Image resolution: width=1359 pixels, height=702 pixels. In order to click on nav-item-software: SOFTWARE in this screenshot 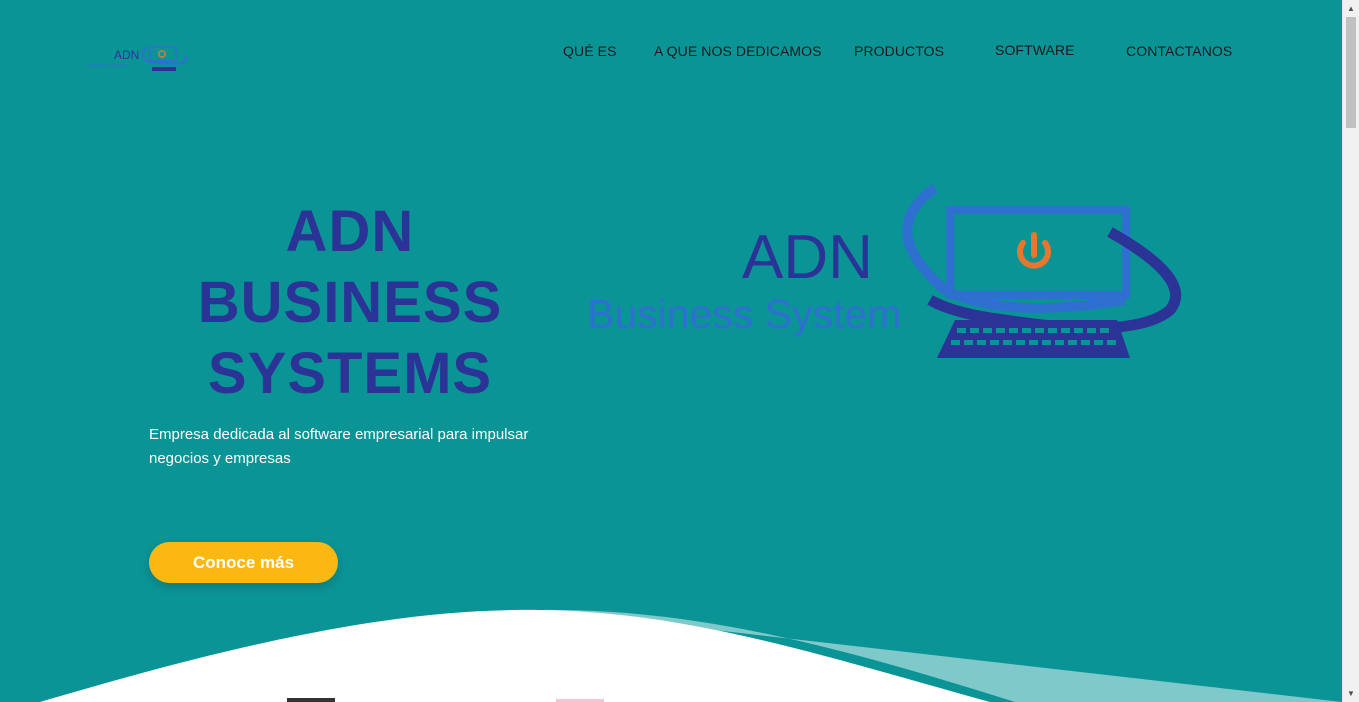, I will do `click(1035, 50)`.